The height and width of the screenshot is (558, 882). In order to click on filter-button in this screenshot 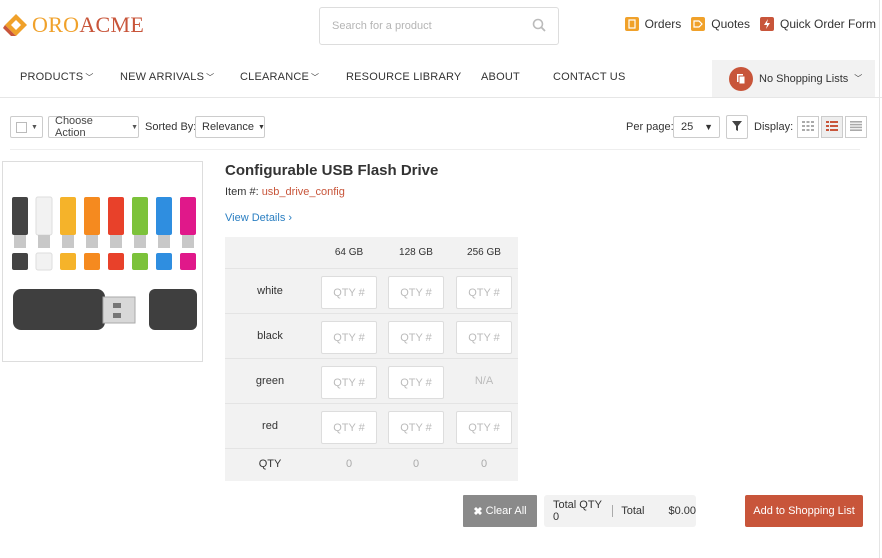, I will do `click(737, 127)`.